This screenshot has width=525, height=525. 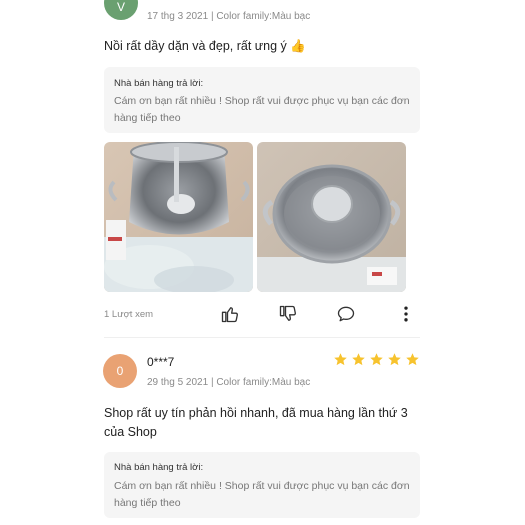 I want to click on like-button, so click(x=230, y=314).